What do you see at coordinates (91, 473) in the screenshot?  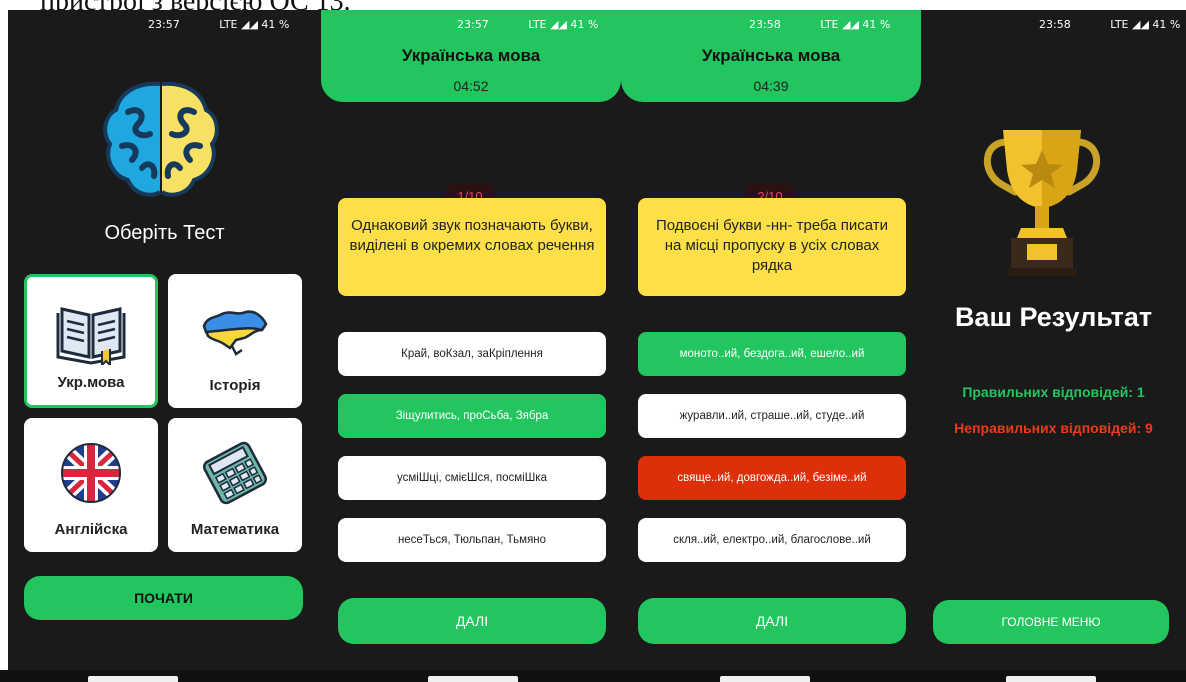 I see `uk-flag-icon` at bounding box center [91, 473].